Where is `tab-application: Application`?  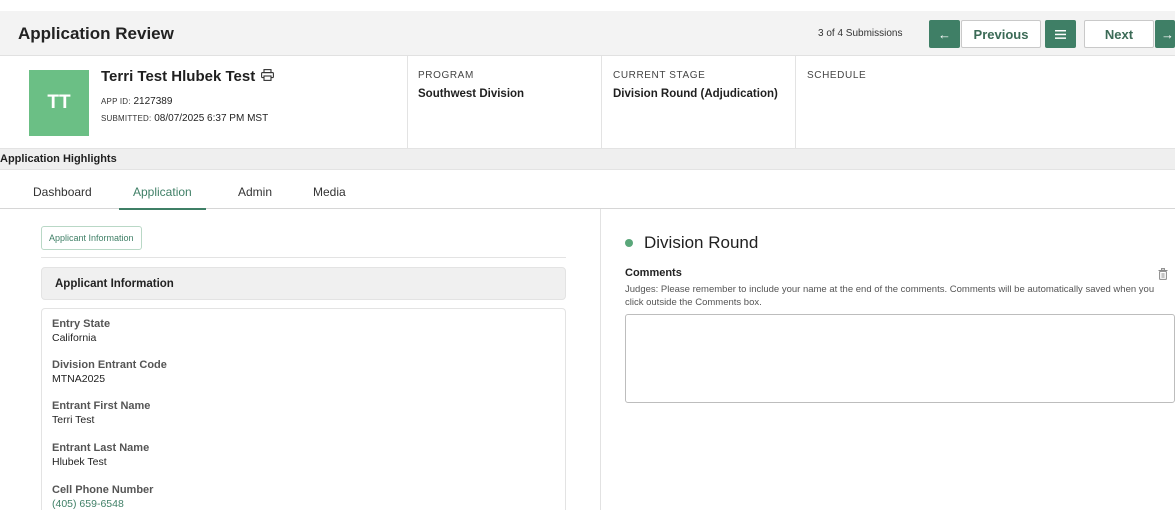
tab-application: Application is located at coordinates (162, 197).